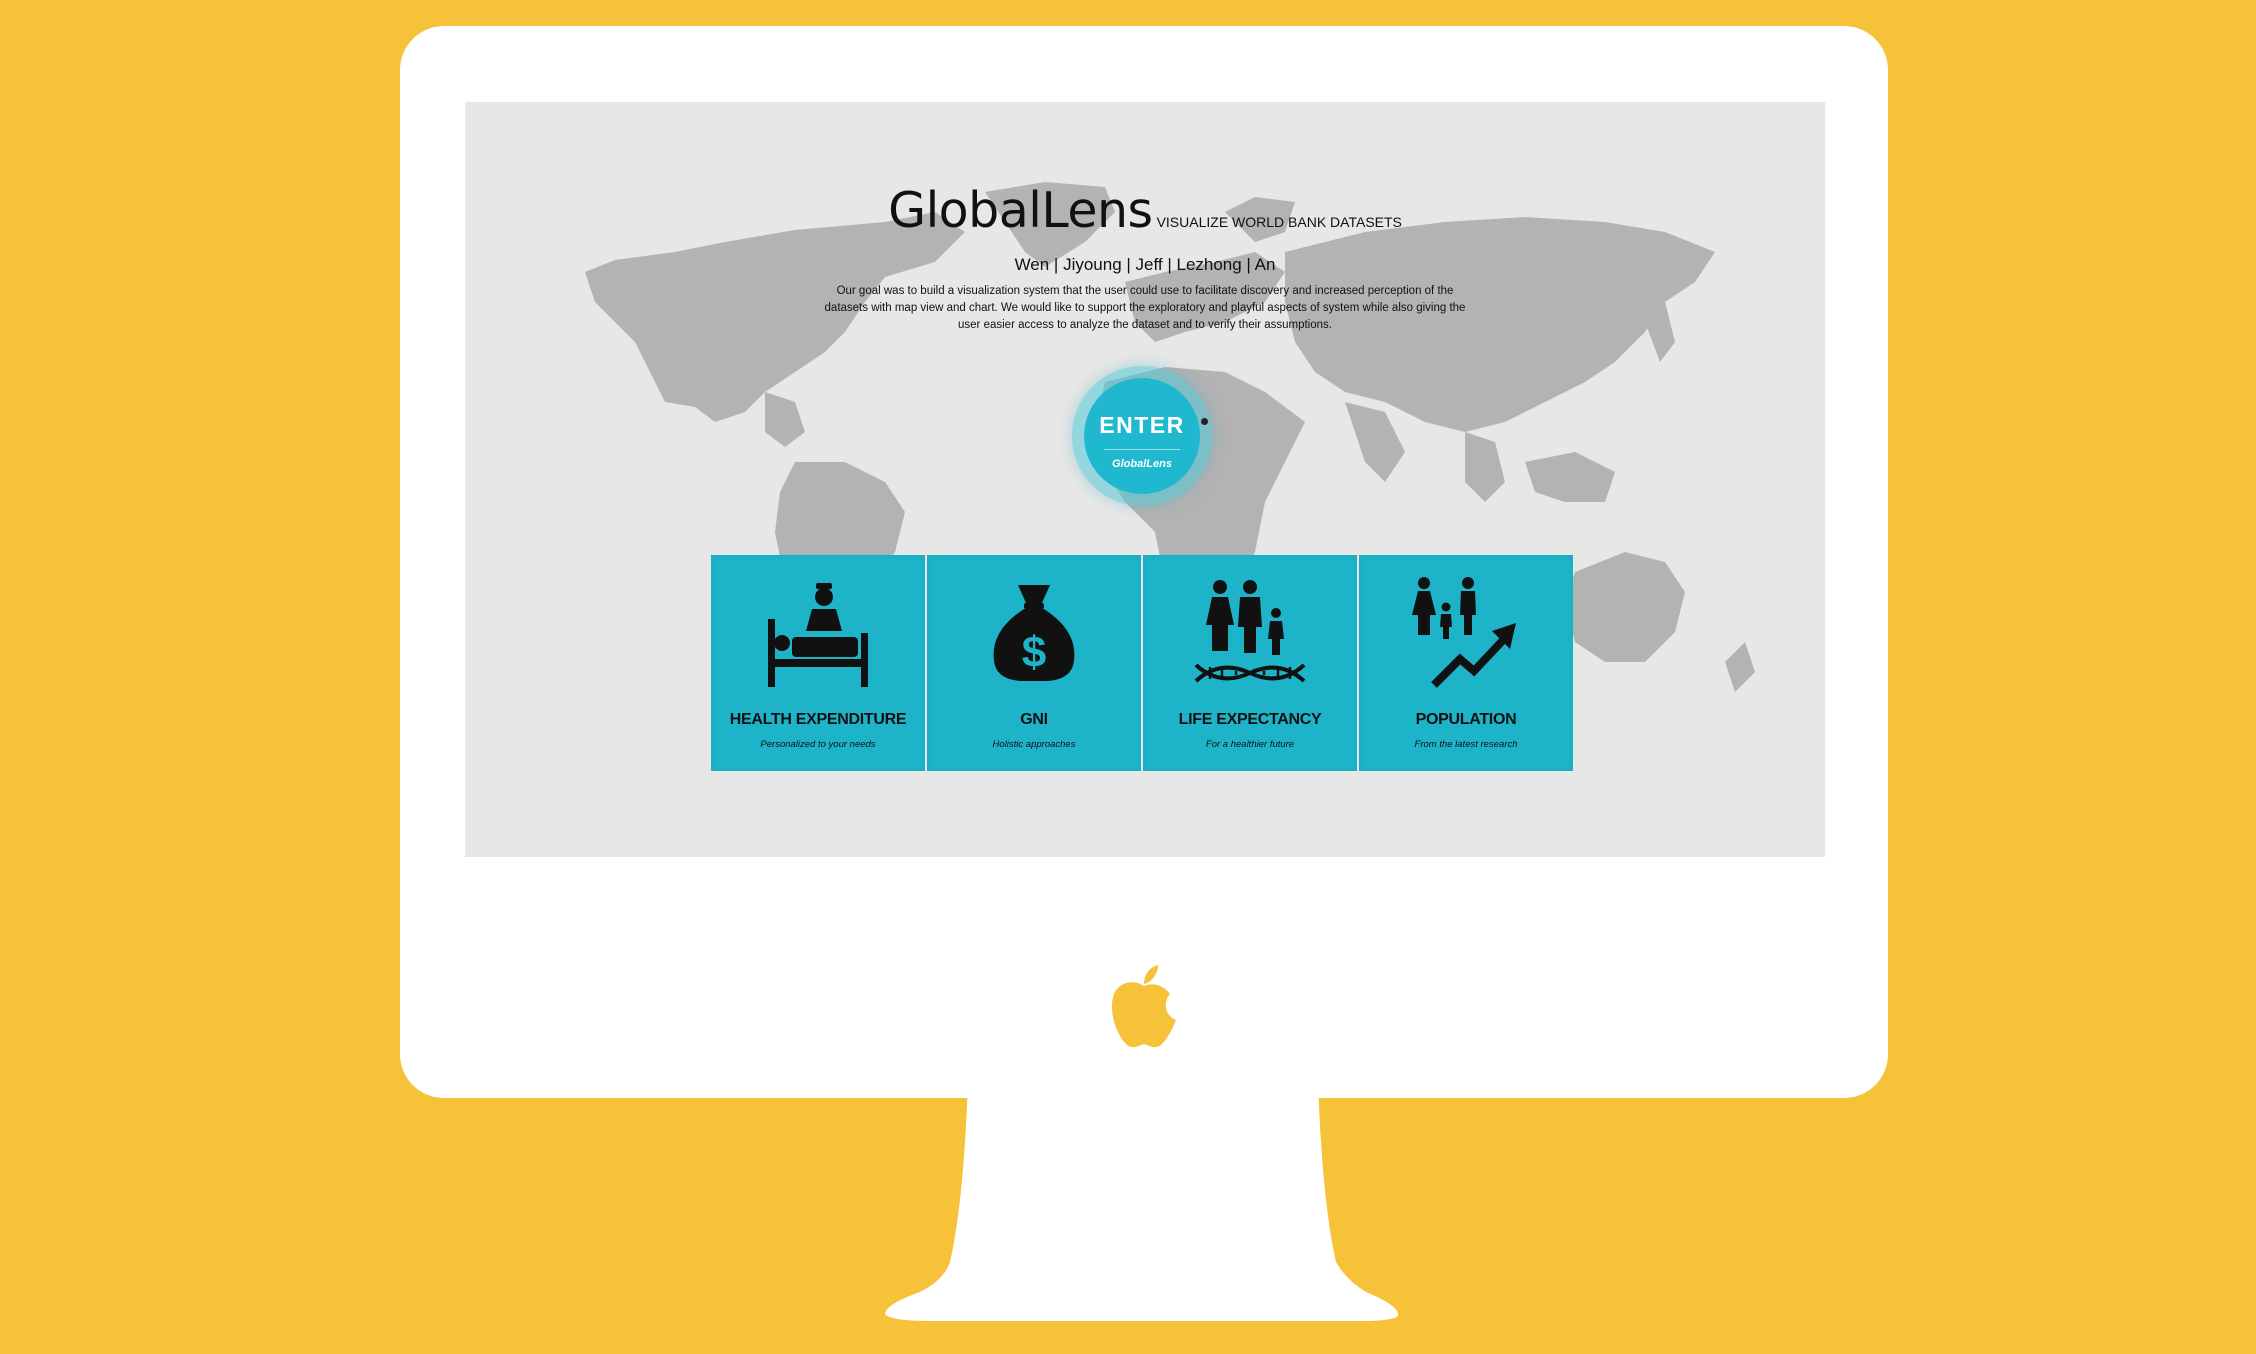 This screenshot has height=1354, width=2256. Describe the element at coordinates (1250, 744) in the screenshot. I see `card-subtitle: For a healthier future` at that location.